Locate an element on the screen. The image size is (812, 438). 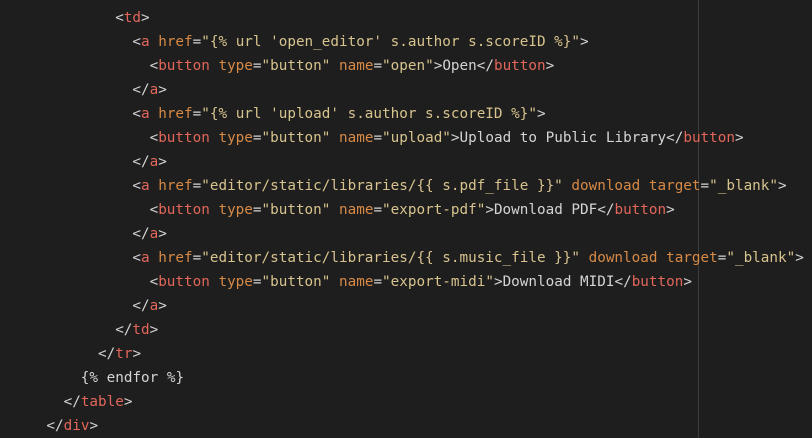
code-line: {% endfor %} is located at coordinates (406, 378).